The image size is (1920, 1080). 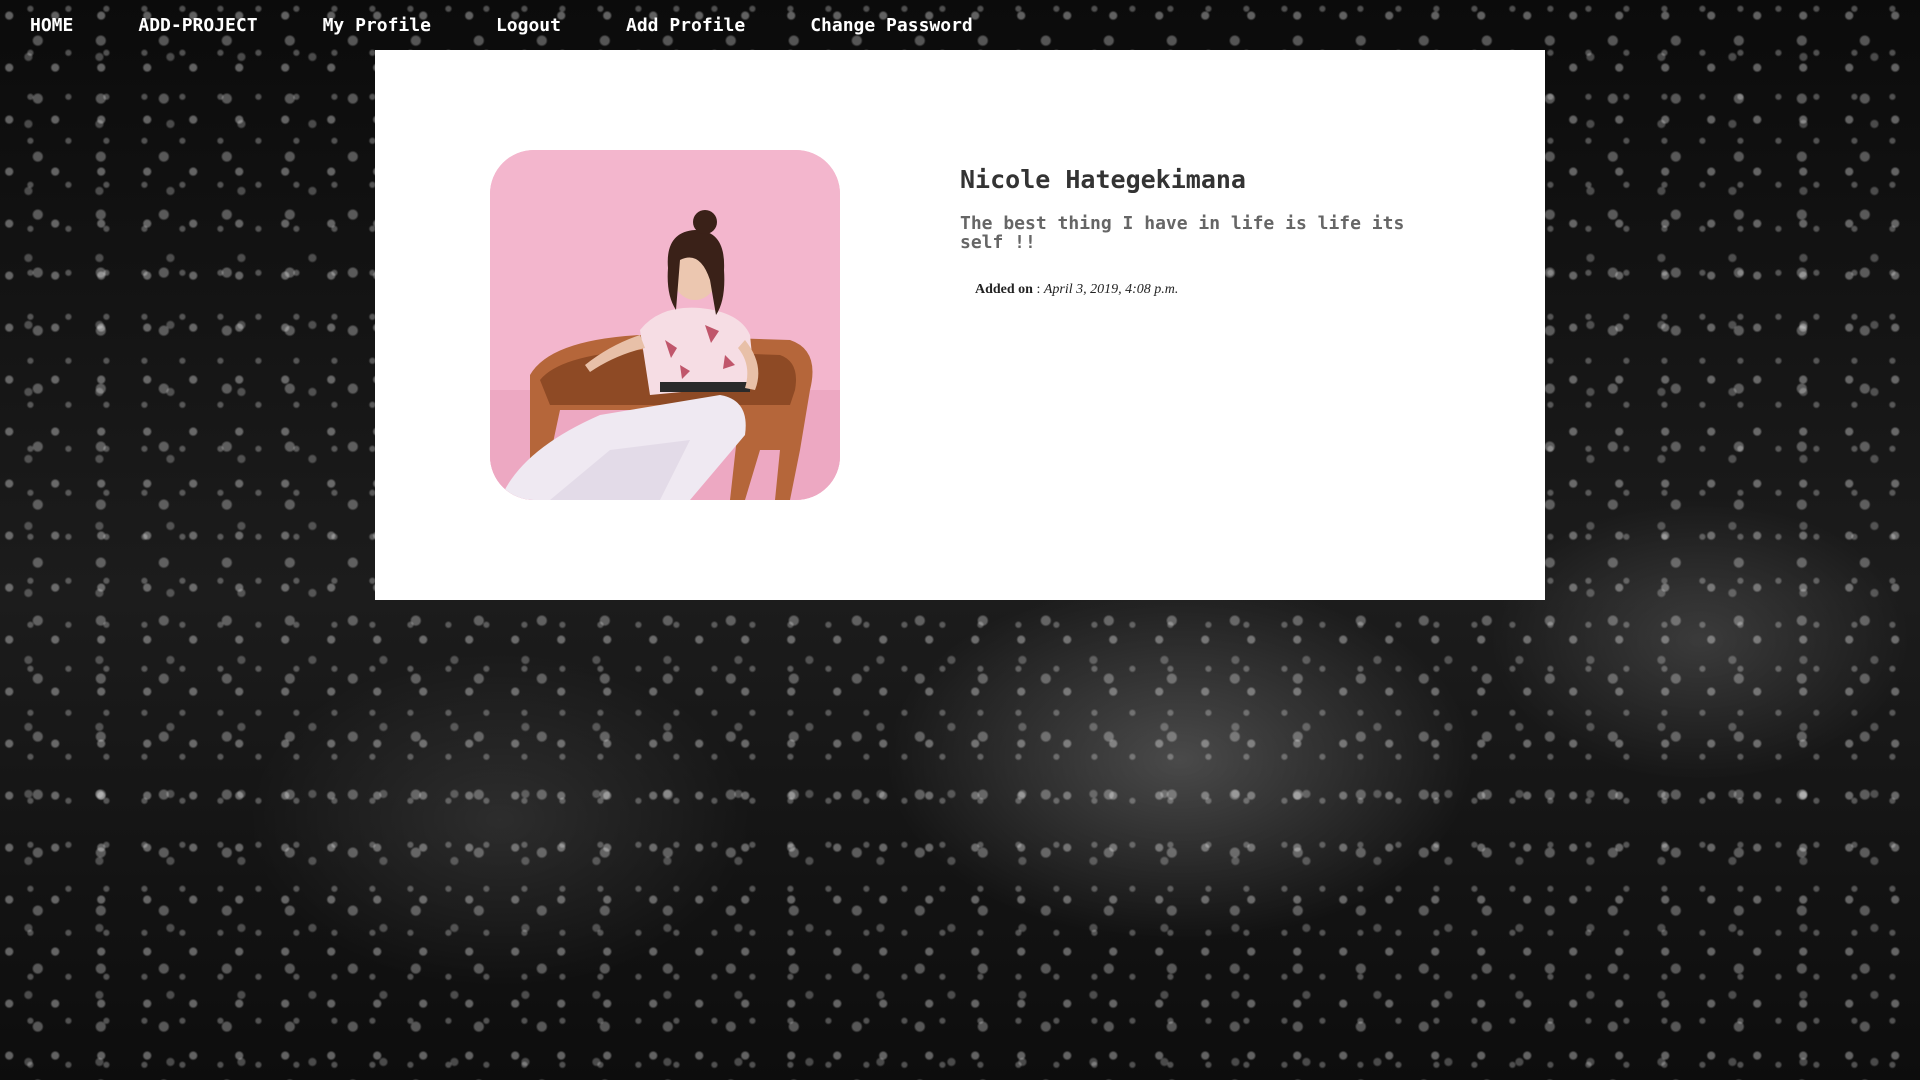 I want to click on profile-photo-image, so click(x=665, y=325).